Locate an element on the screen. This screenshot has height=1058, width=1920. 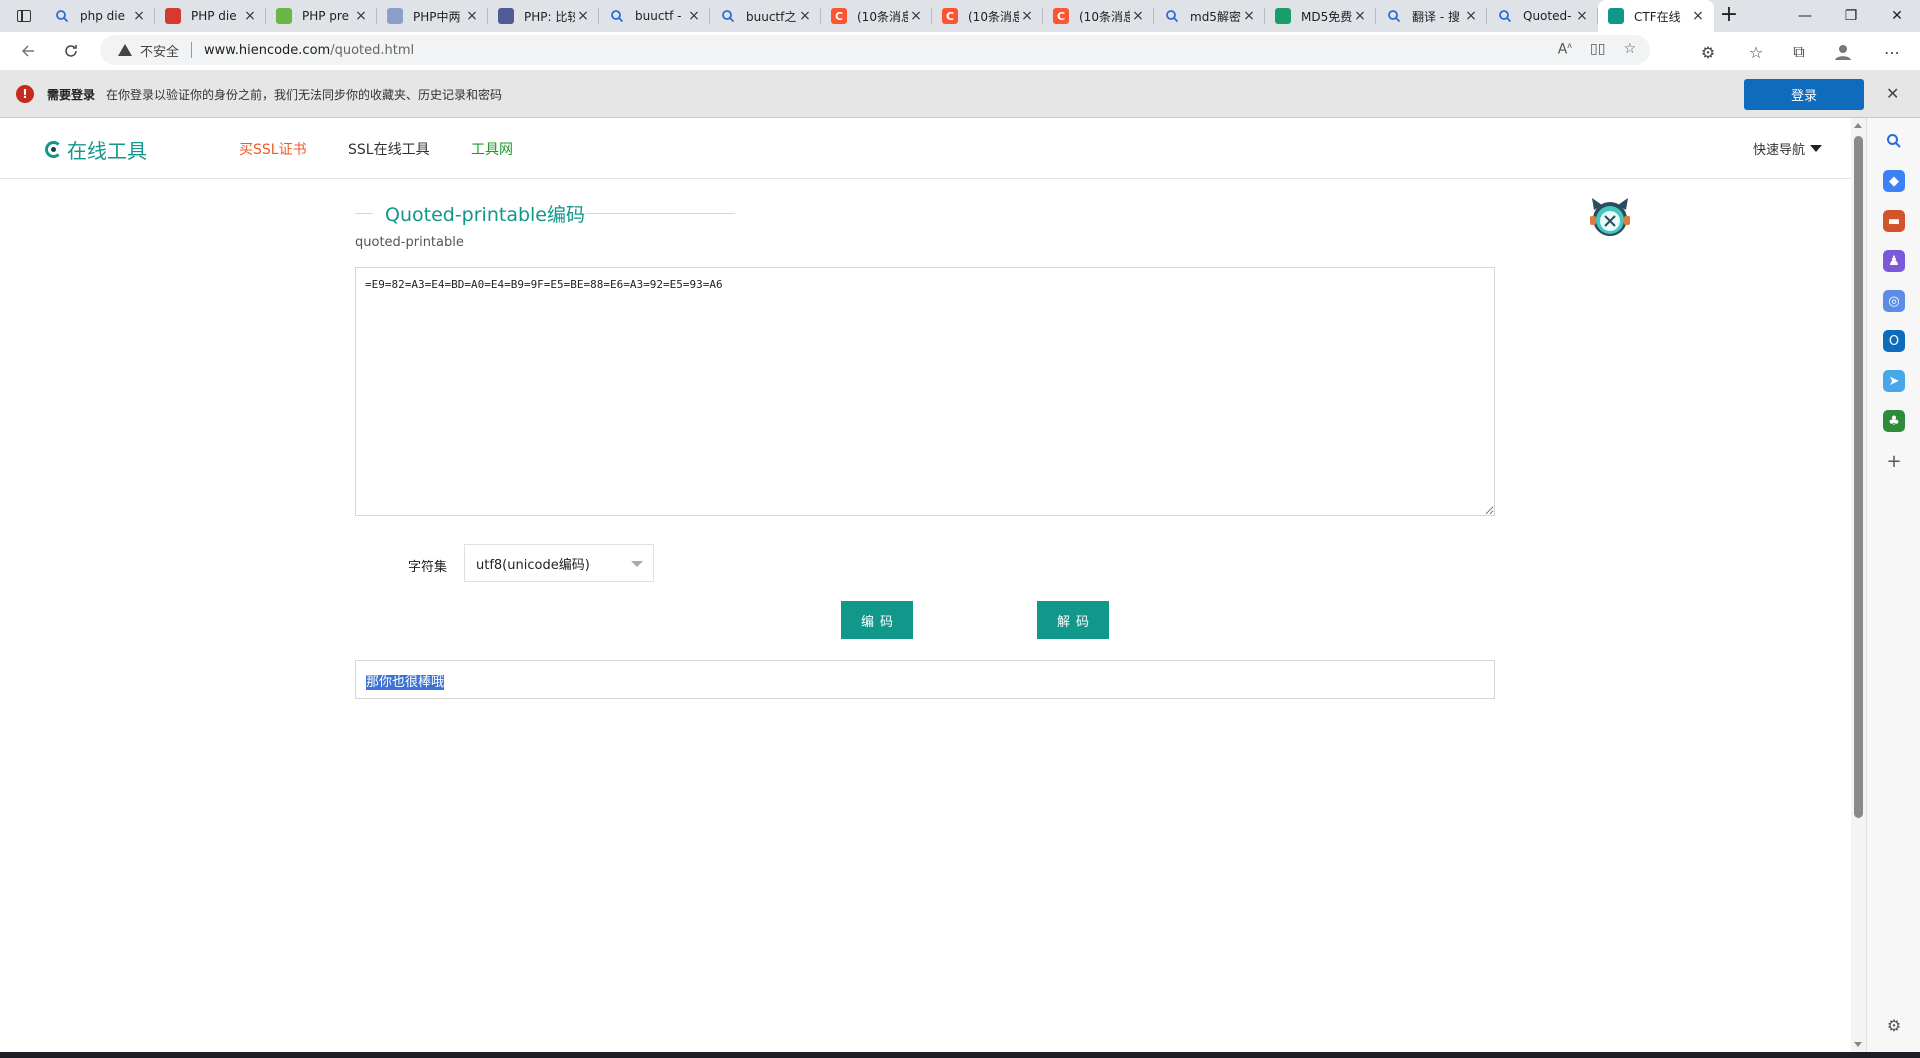
page-scrollbar is located at coordinates (1858, 585).